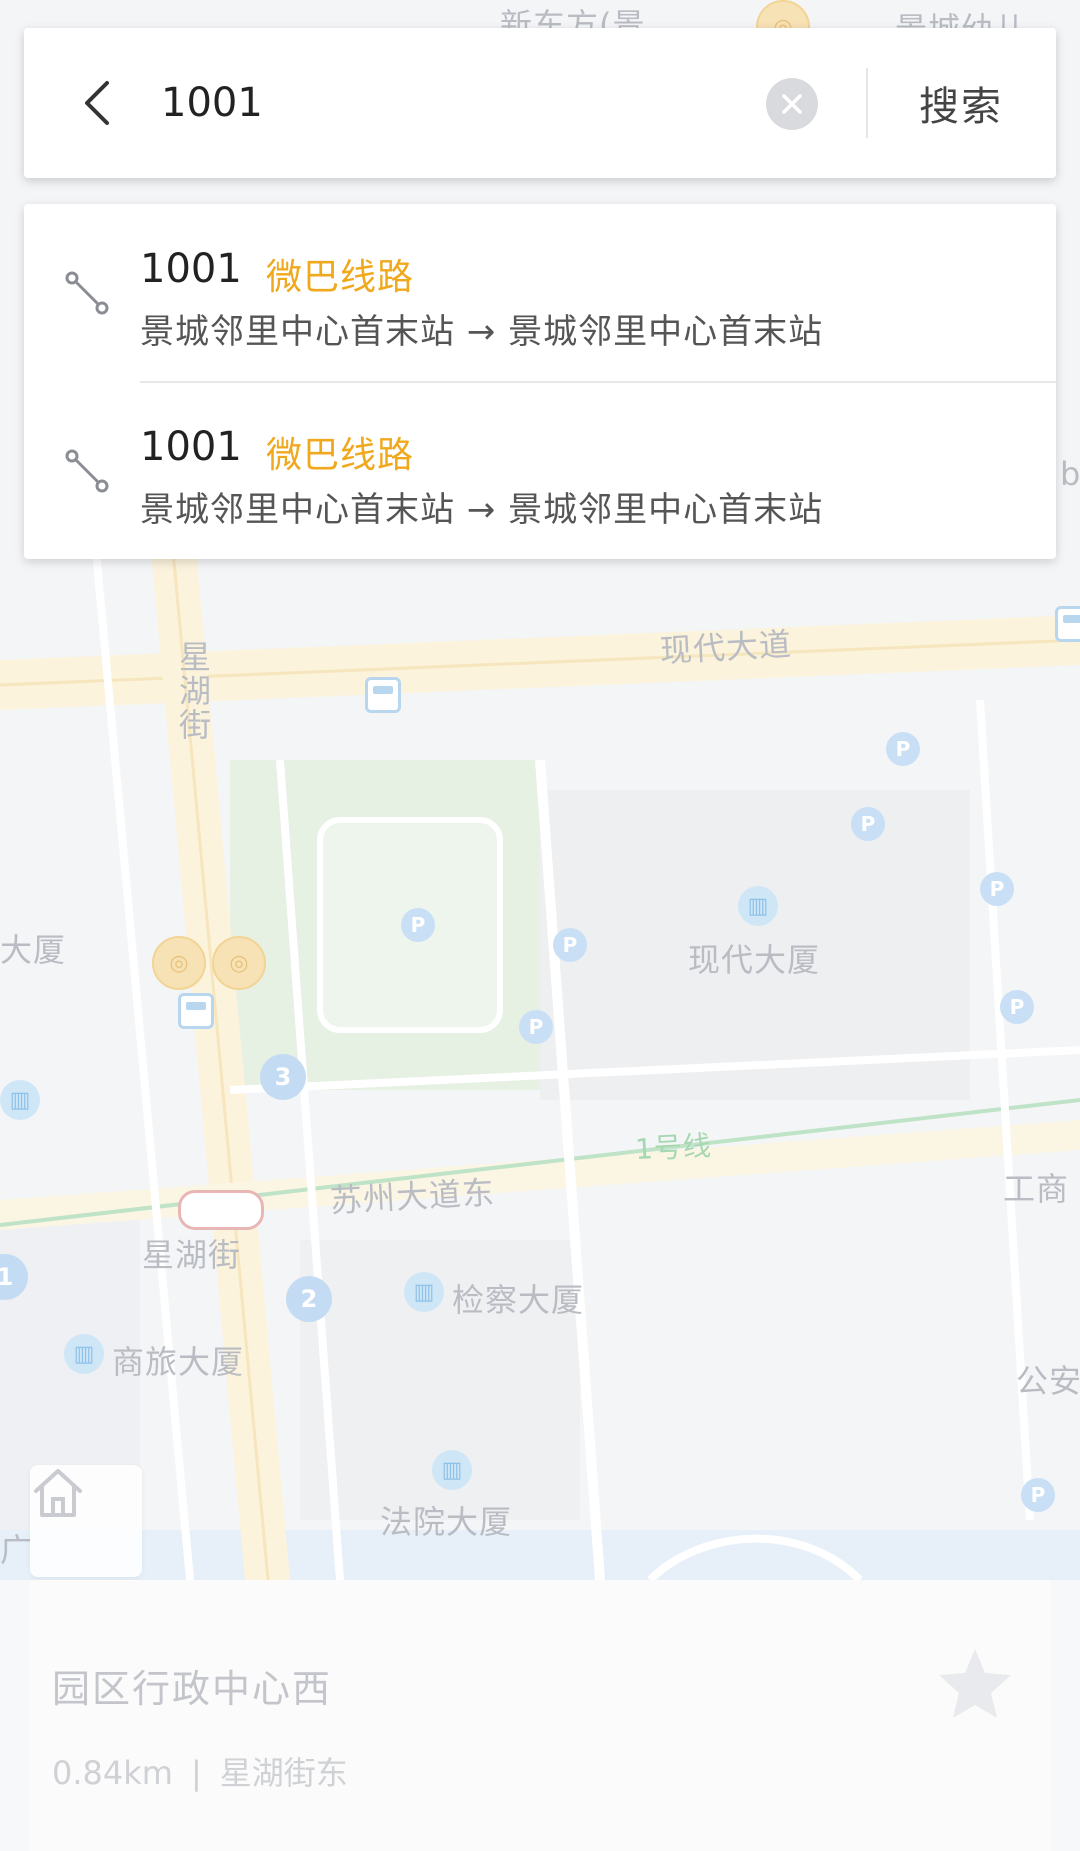 Image resolution: width=1080 pixels, height=1851 pixels. I want to click on map-label-left-edge: 广, so click(17, 1550).